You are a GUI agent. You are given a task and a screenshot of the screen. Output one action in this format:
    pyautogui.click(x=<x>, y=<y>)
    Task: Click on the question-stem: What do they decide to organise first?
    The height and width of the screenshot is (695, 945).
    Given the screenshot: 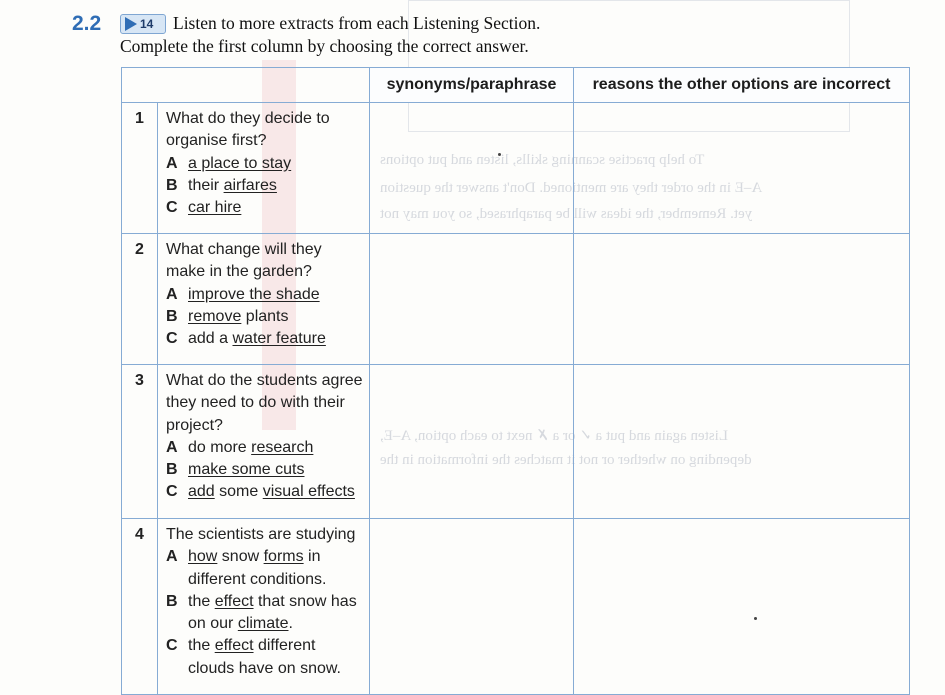 What is the action you would take?
    pyautogui.click(x=248, y=130)
    